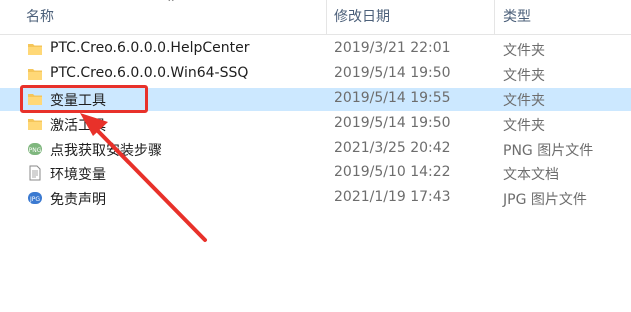  I want to click on file-name: 环境变量, so click(78, 175).